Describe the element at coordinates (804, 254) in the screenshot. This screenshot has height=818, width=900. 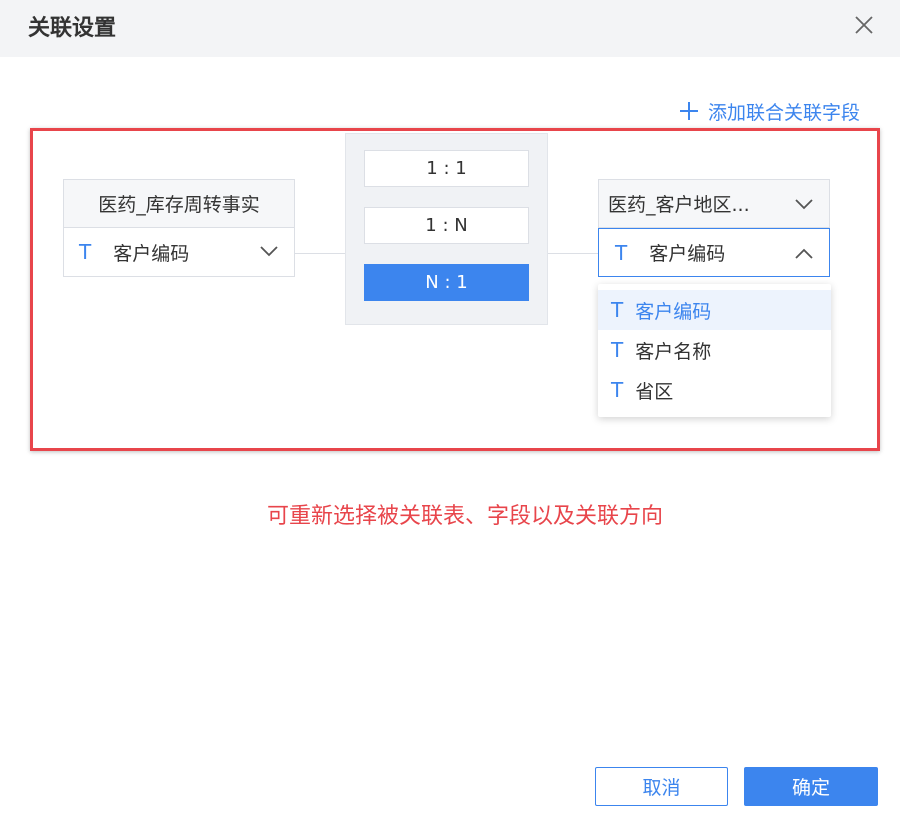
I see `chevron-up-icon` at that location.